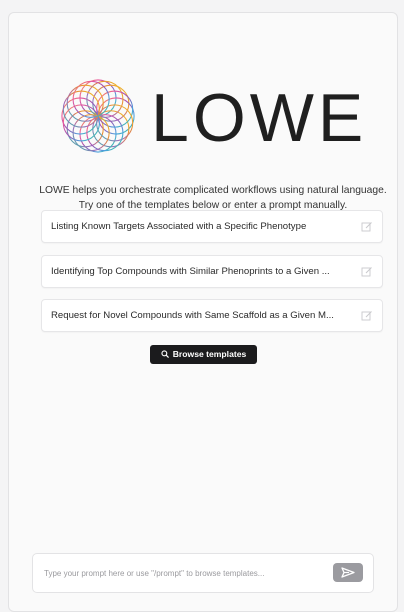  I want to click on browse-templates-label: Browse templates, so click(209, 354).